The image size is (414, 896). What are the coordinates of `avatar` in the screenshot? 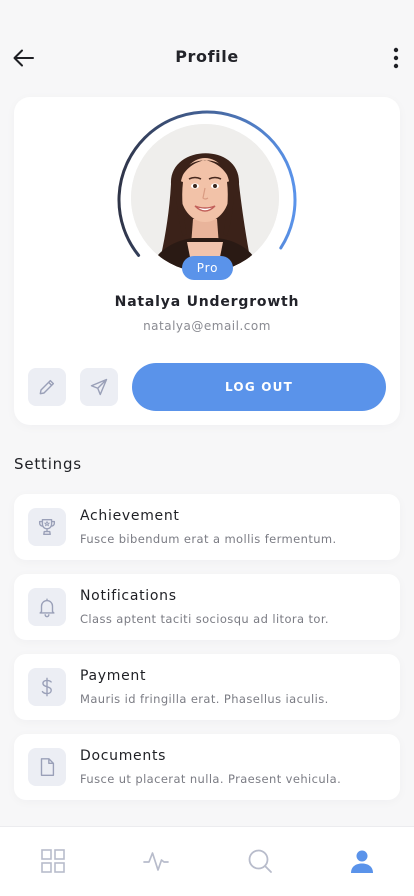 It's located at (205, 198).